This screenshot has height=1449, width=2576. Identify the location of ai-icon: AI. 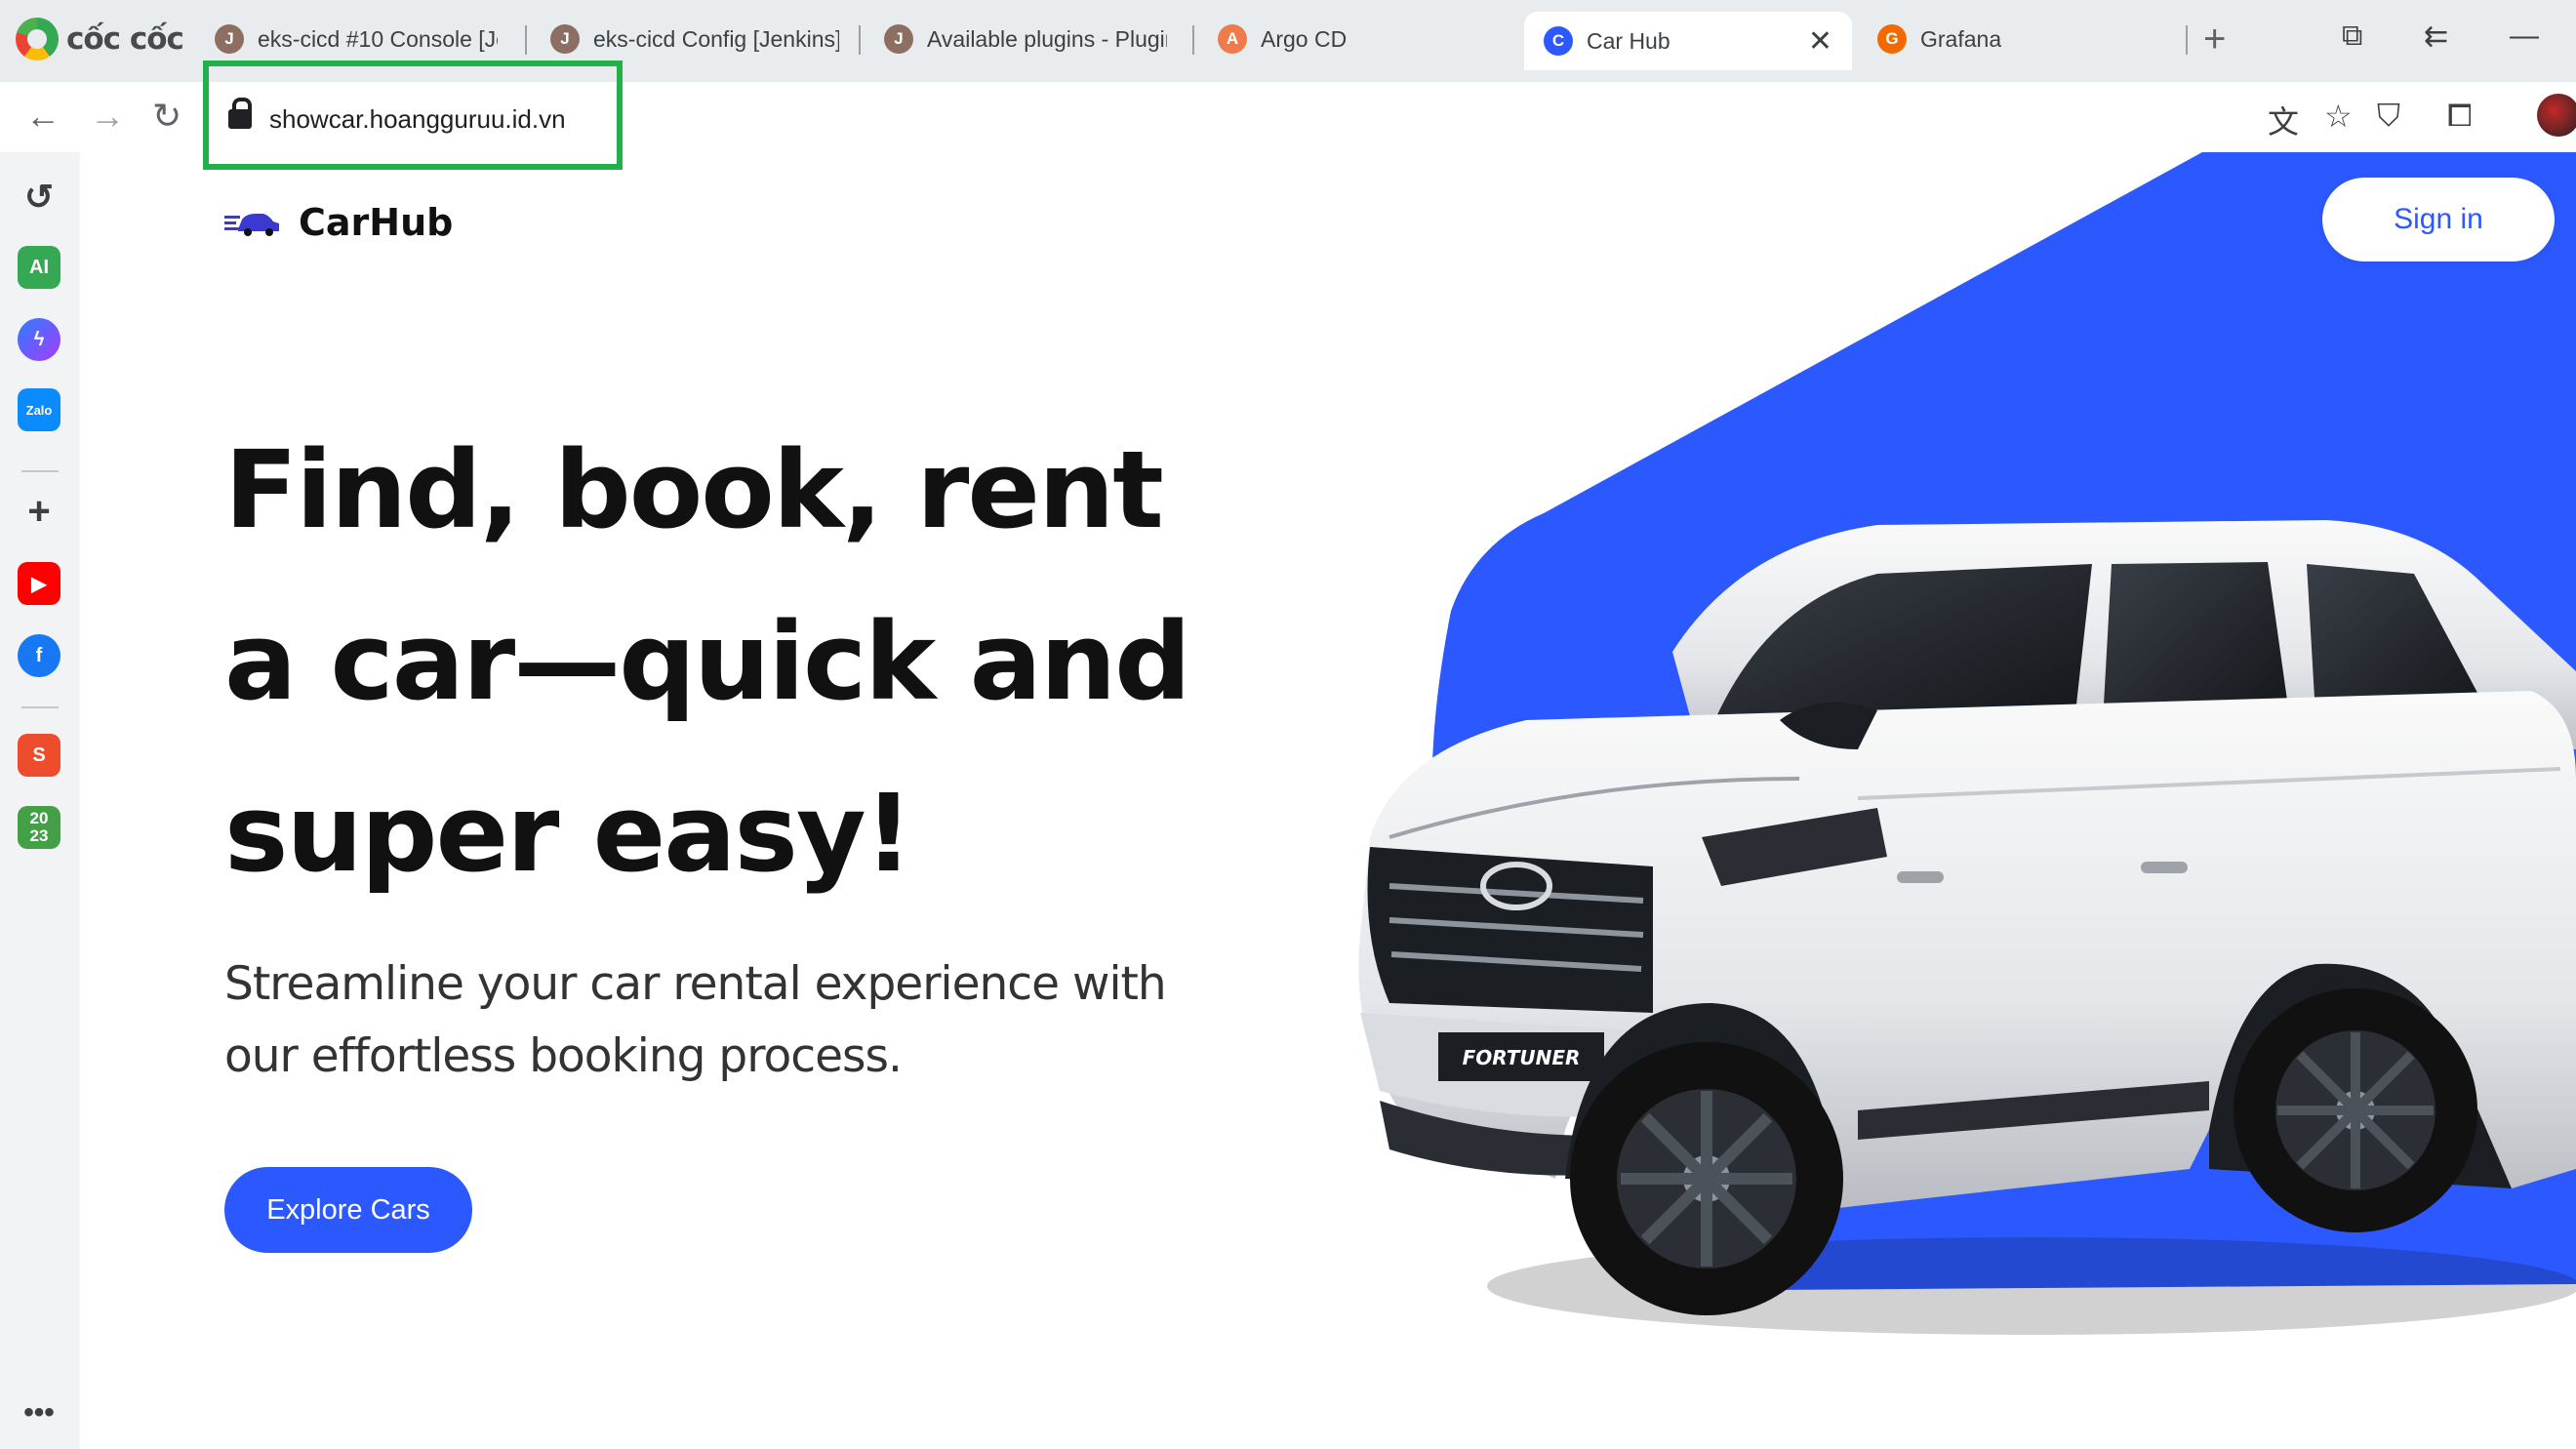
(39, 267).